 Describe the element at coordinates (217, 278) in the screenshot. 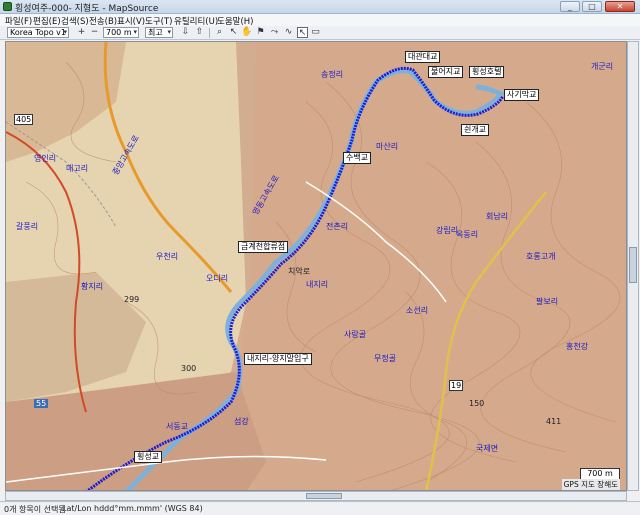

I see `place-label: 오디리` at that location.